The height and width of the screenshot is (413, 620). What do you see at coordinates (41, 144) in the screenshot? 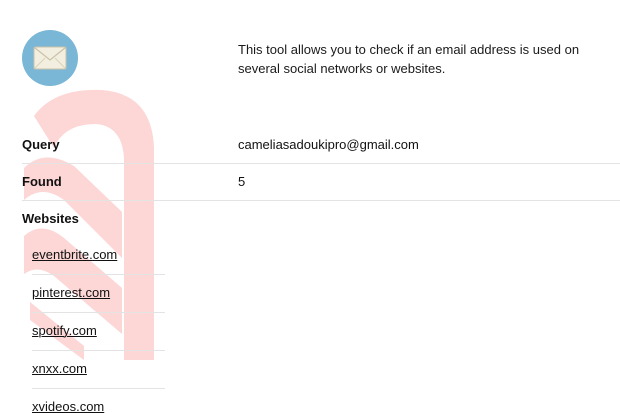
I see `query-label: Query` at bounding box center [41, 144].